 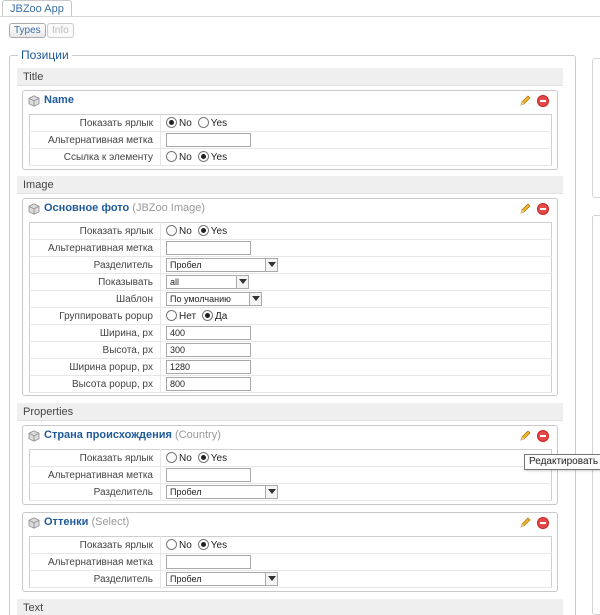 I want to click on text-input: 800, so click(x=208, y=384).